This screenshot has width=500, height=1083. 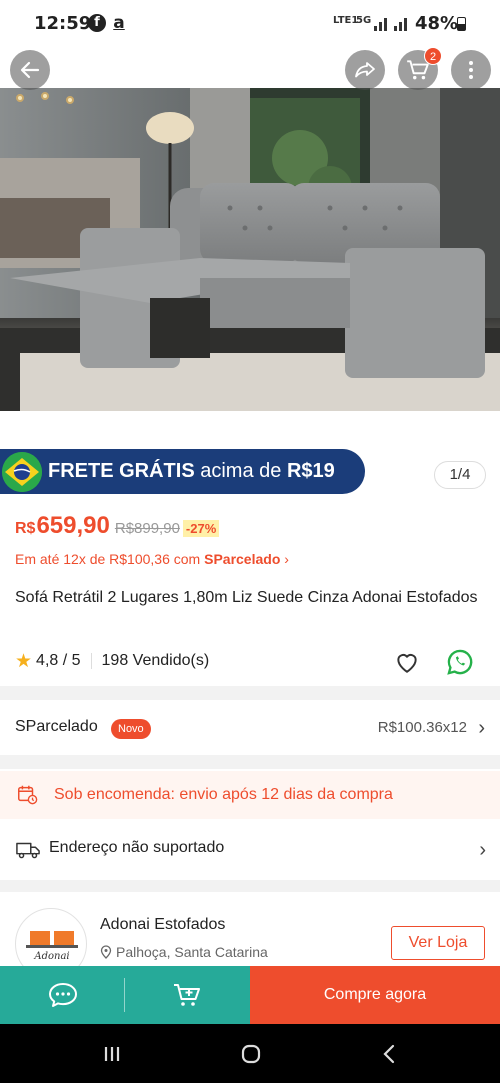 What do you see at coordinates (250, 850) in the screenshot?
I see `address-row: Endereço não suportado ›` at bounding box center [250, 850].